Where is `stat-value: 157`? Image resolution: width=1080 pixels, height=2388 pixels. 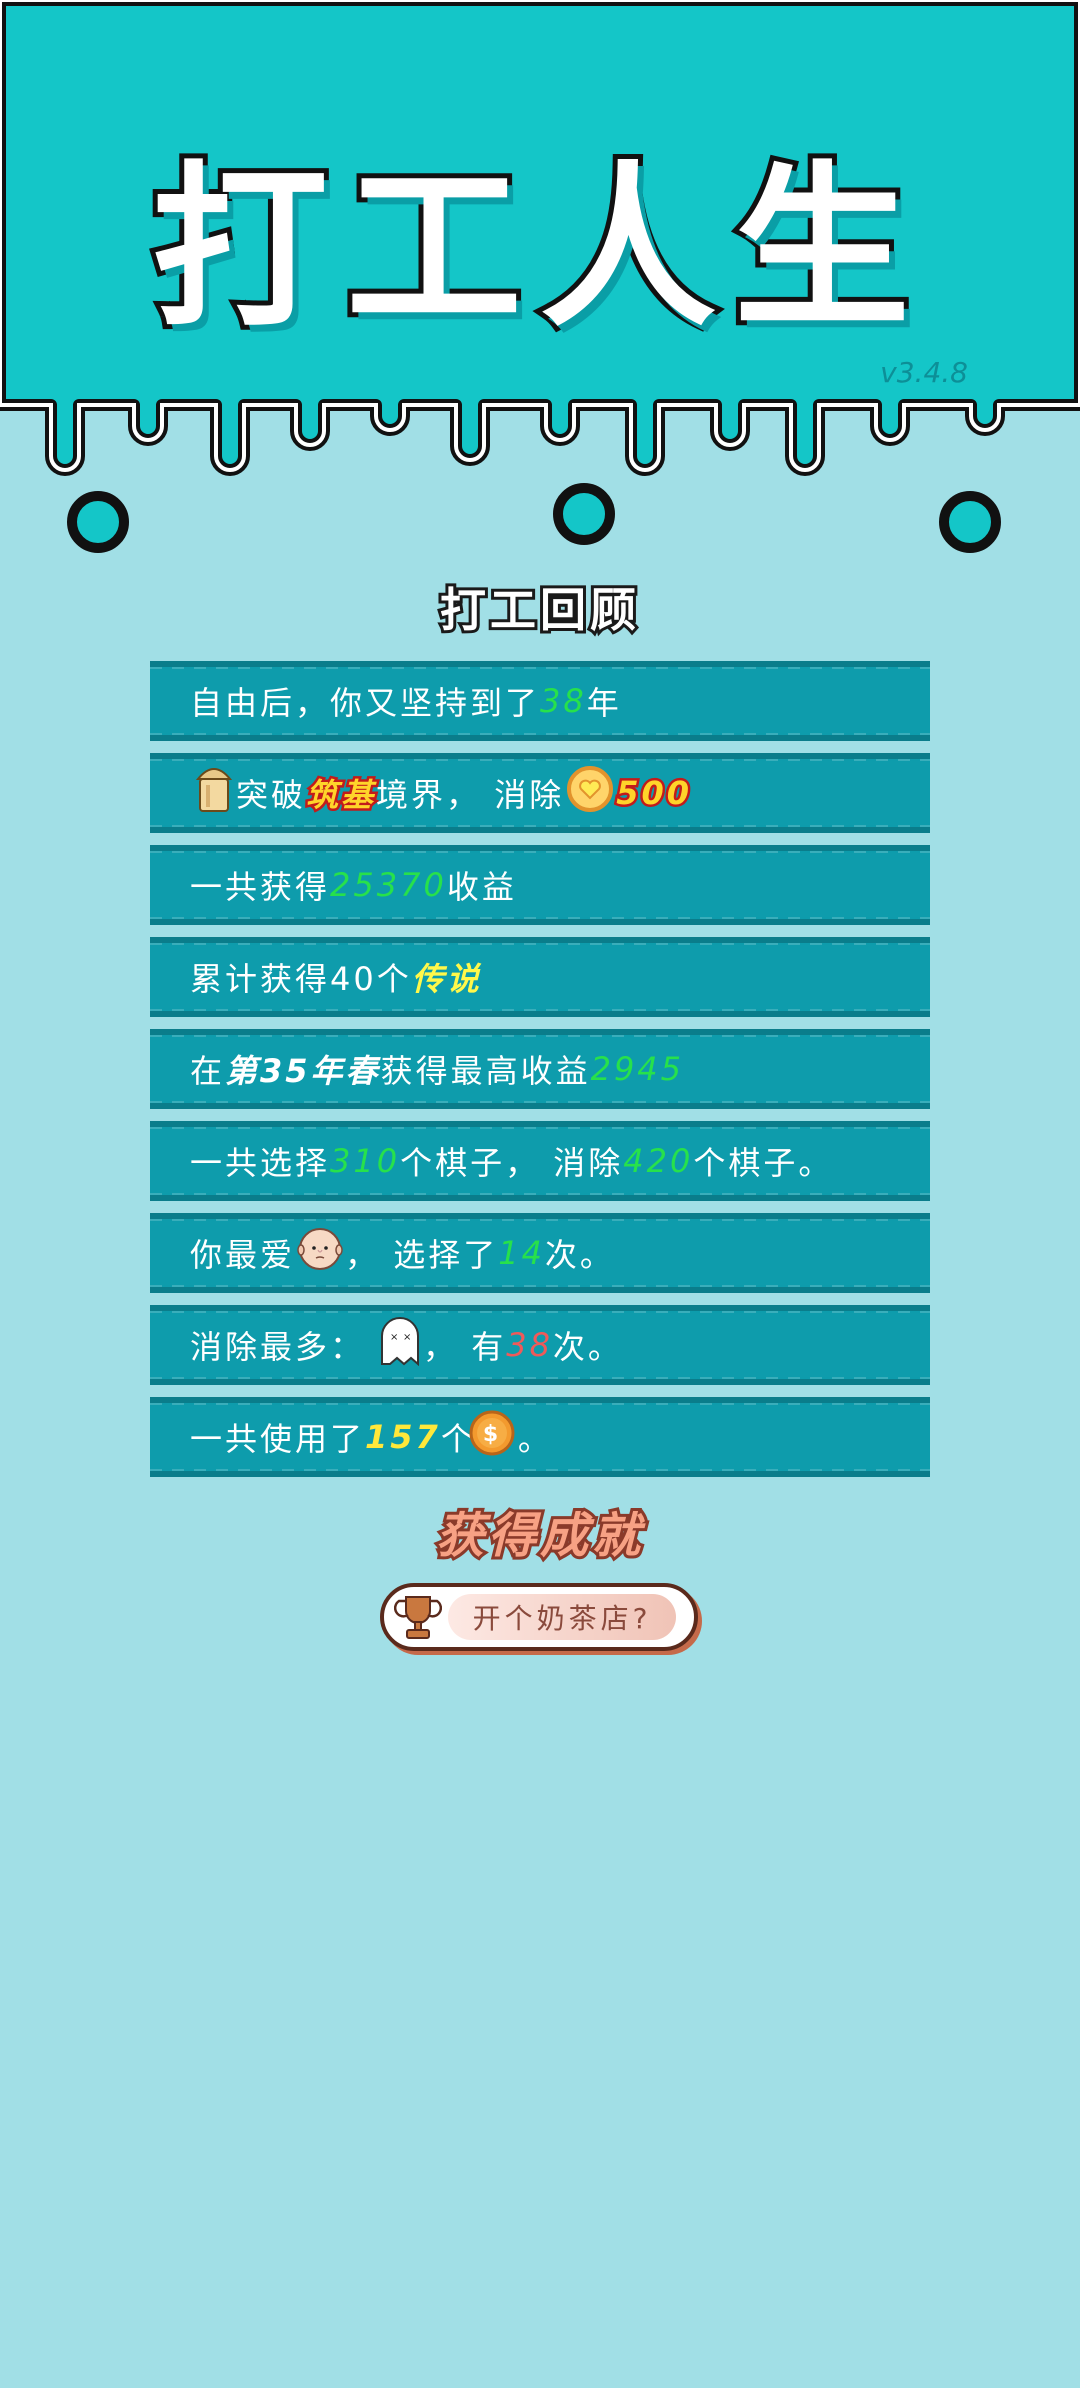
stat-value: 157 is located at coordinates (403, 1437).